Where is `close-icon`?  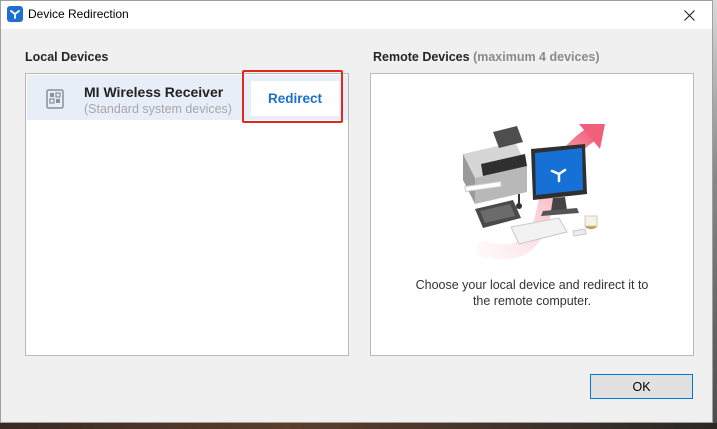 close-icon is located at coordinates (689, 15).